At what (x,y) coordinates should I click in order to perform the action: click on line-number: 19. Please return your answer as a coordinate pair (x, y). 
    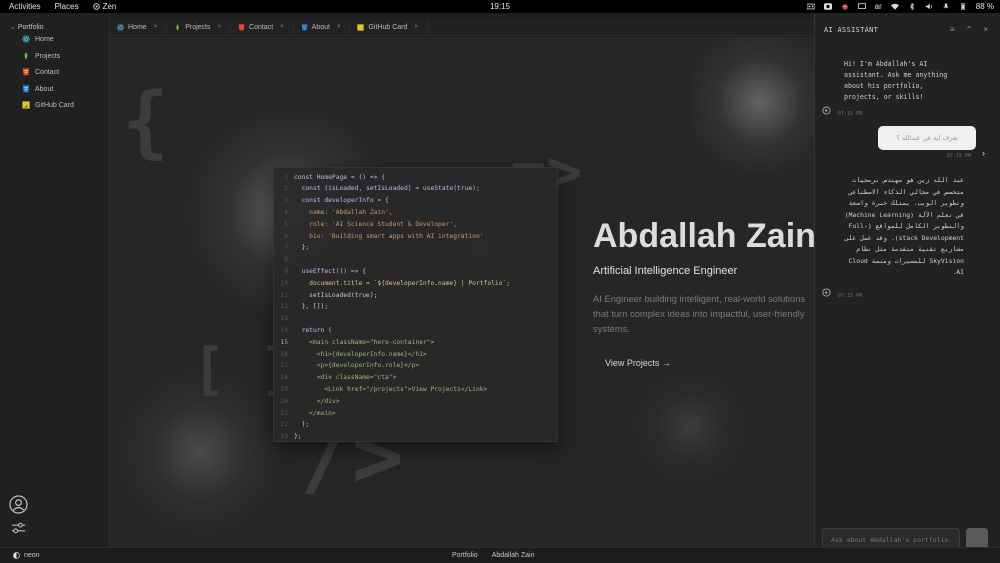
    Looking at the image, I should click on (284, 389).